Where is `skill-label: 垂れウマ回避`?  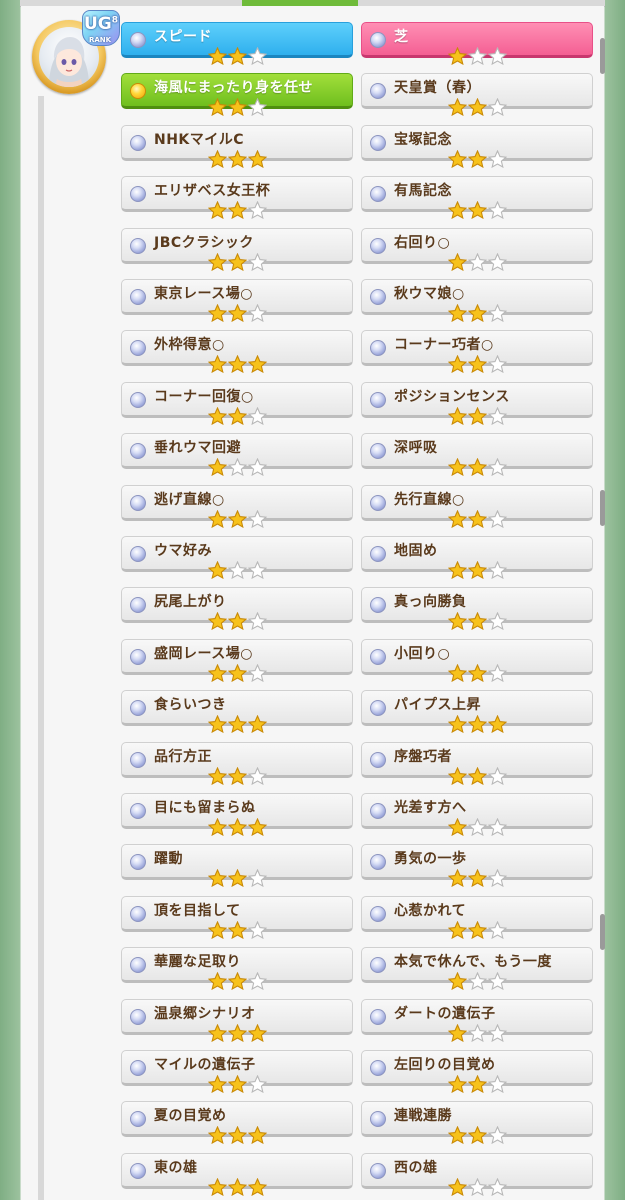
skill-label: 垂れウマ回避 is located at coordinates (197, 448).